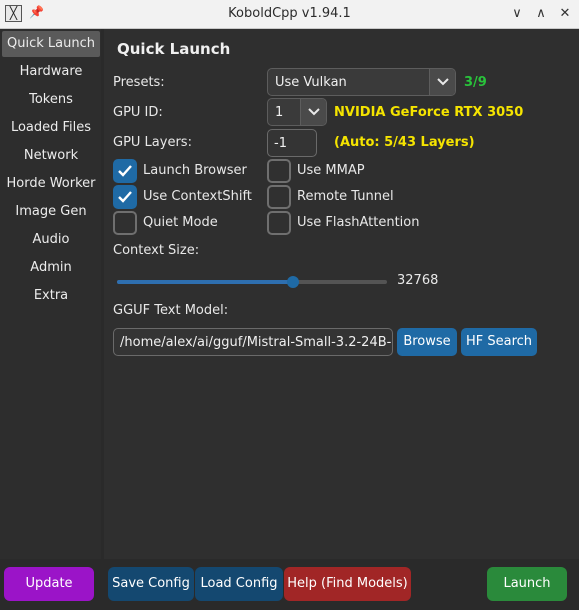  Describe the element at coordinates (139, 82) in the screenshot. I see `presets-label: Presets:` at that location.